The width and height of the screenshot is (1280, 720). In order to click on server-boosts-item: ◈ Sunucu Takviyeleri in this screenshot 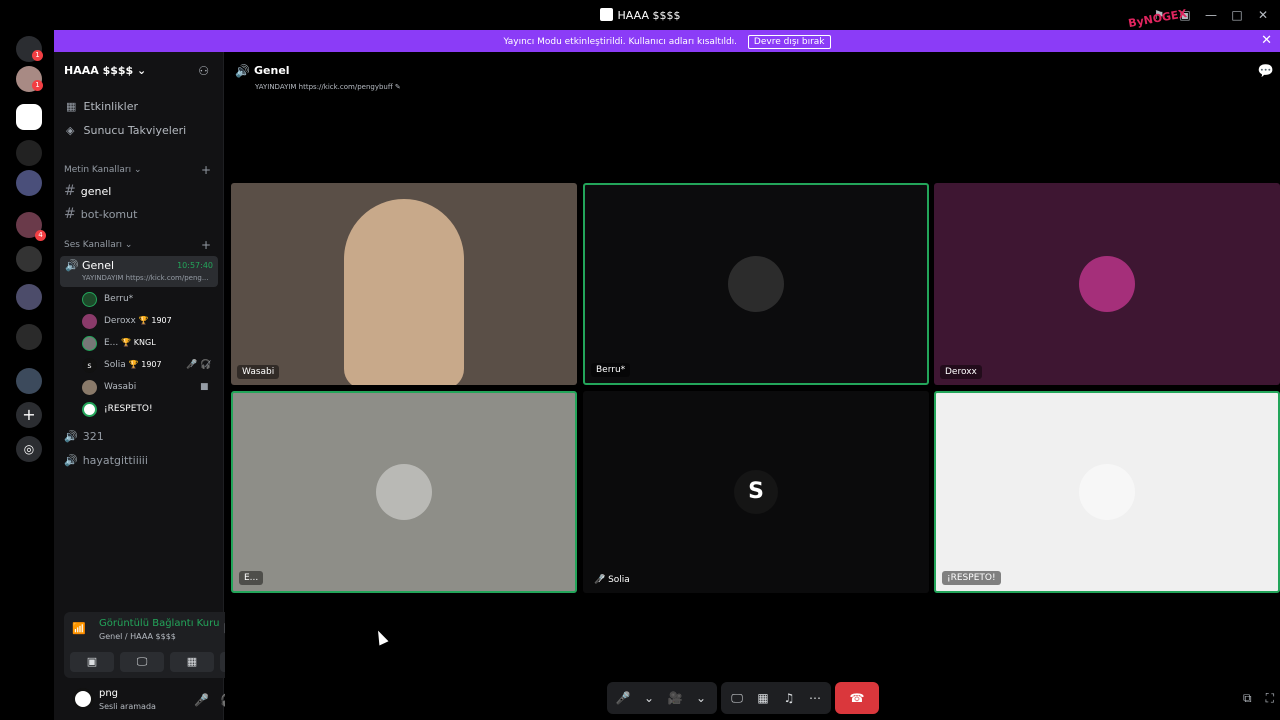, I will do `click(126, 130)`.